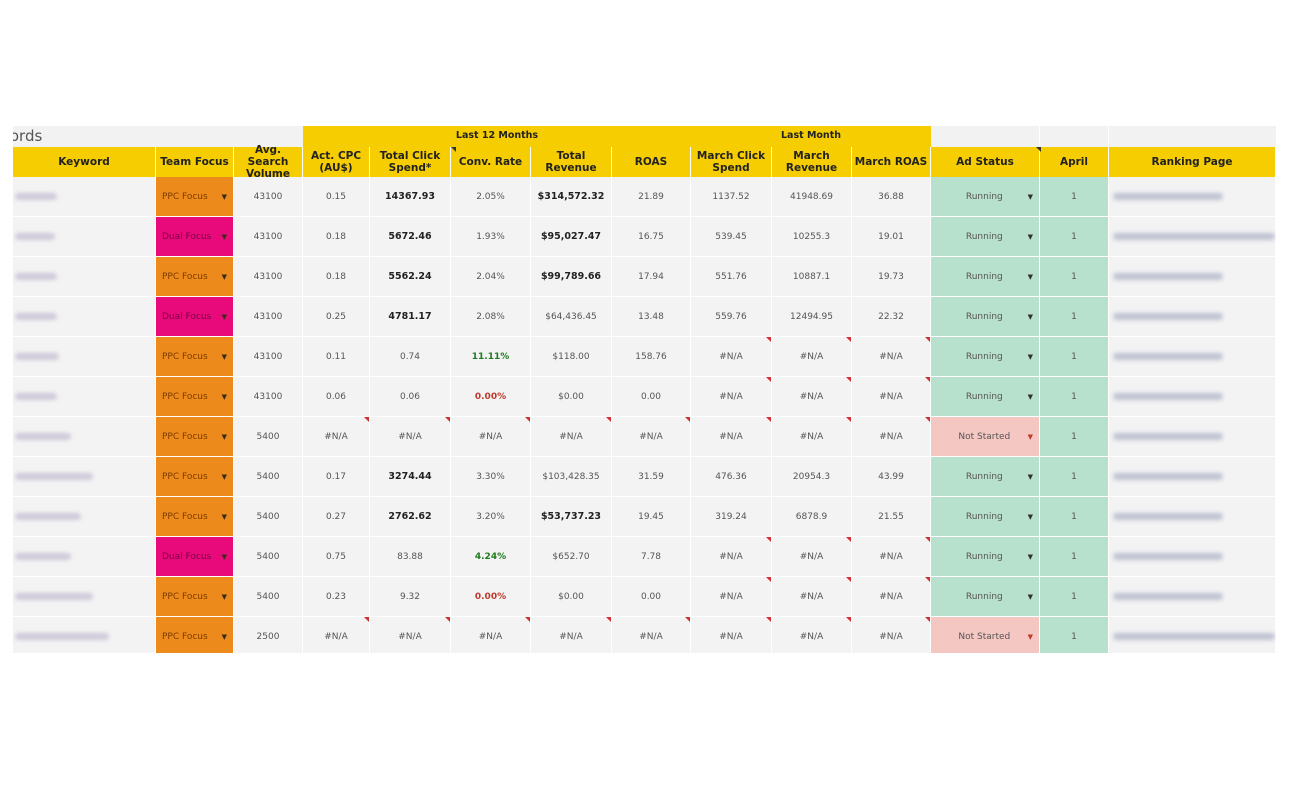  I want to click on march-revenue-cell: 20954.3, so click(812, 477).